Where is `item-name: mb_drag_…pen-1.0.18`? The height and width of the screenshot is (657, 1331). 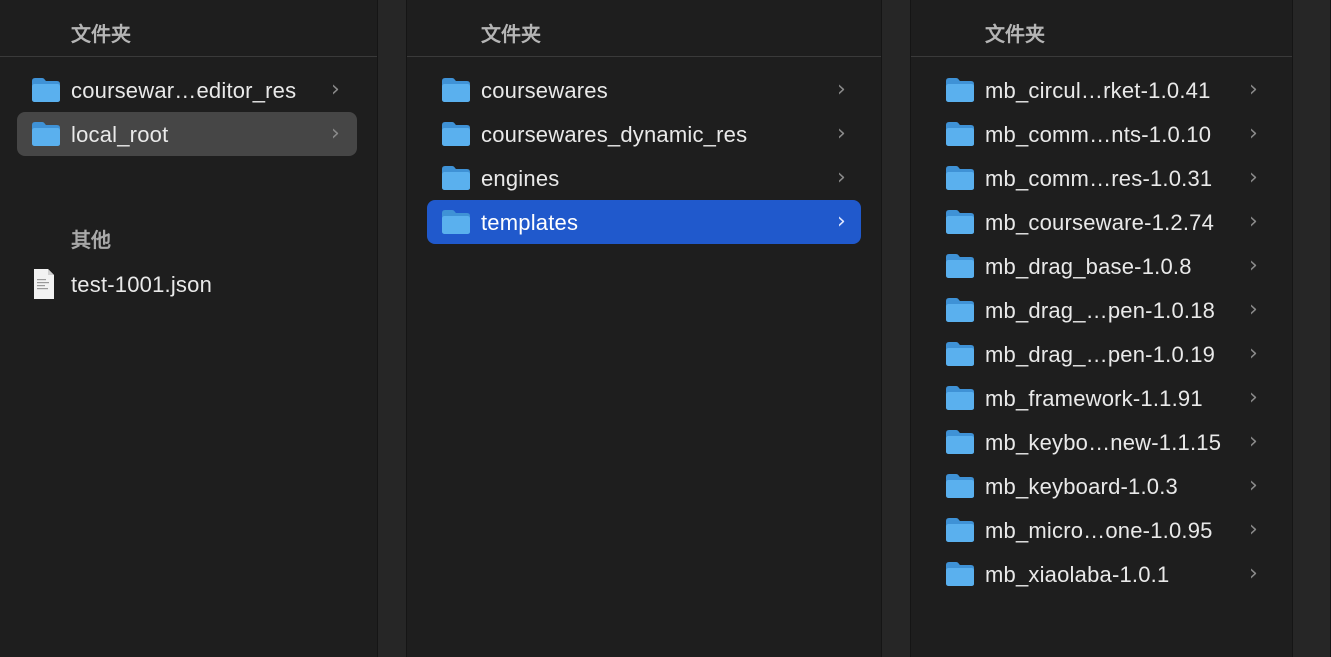
item-name: mb_drag_…pen-1.0.18 is located at coordinates (1100, 310).